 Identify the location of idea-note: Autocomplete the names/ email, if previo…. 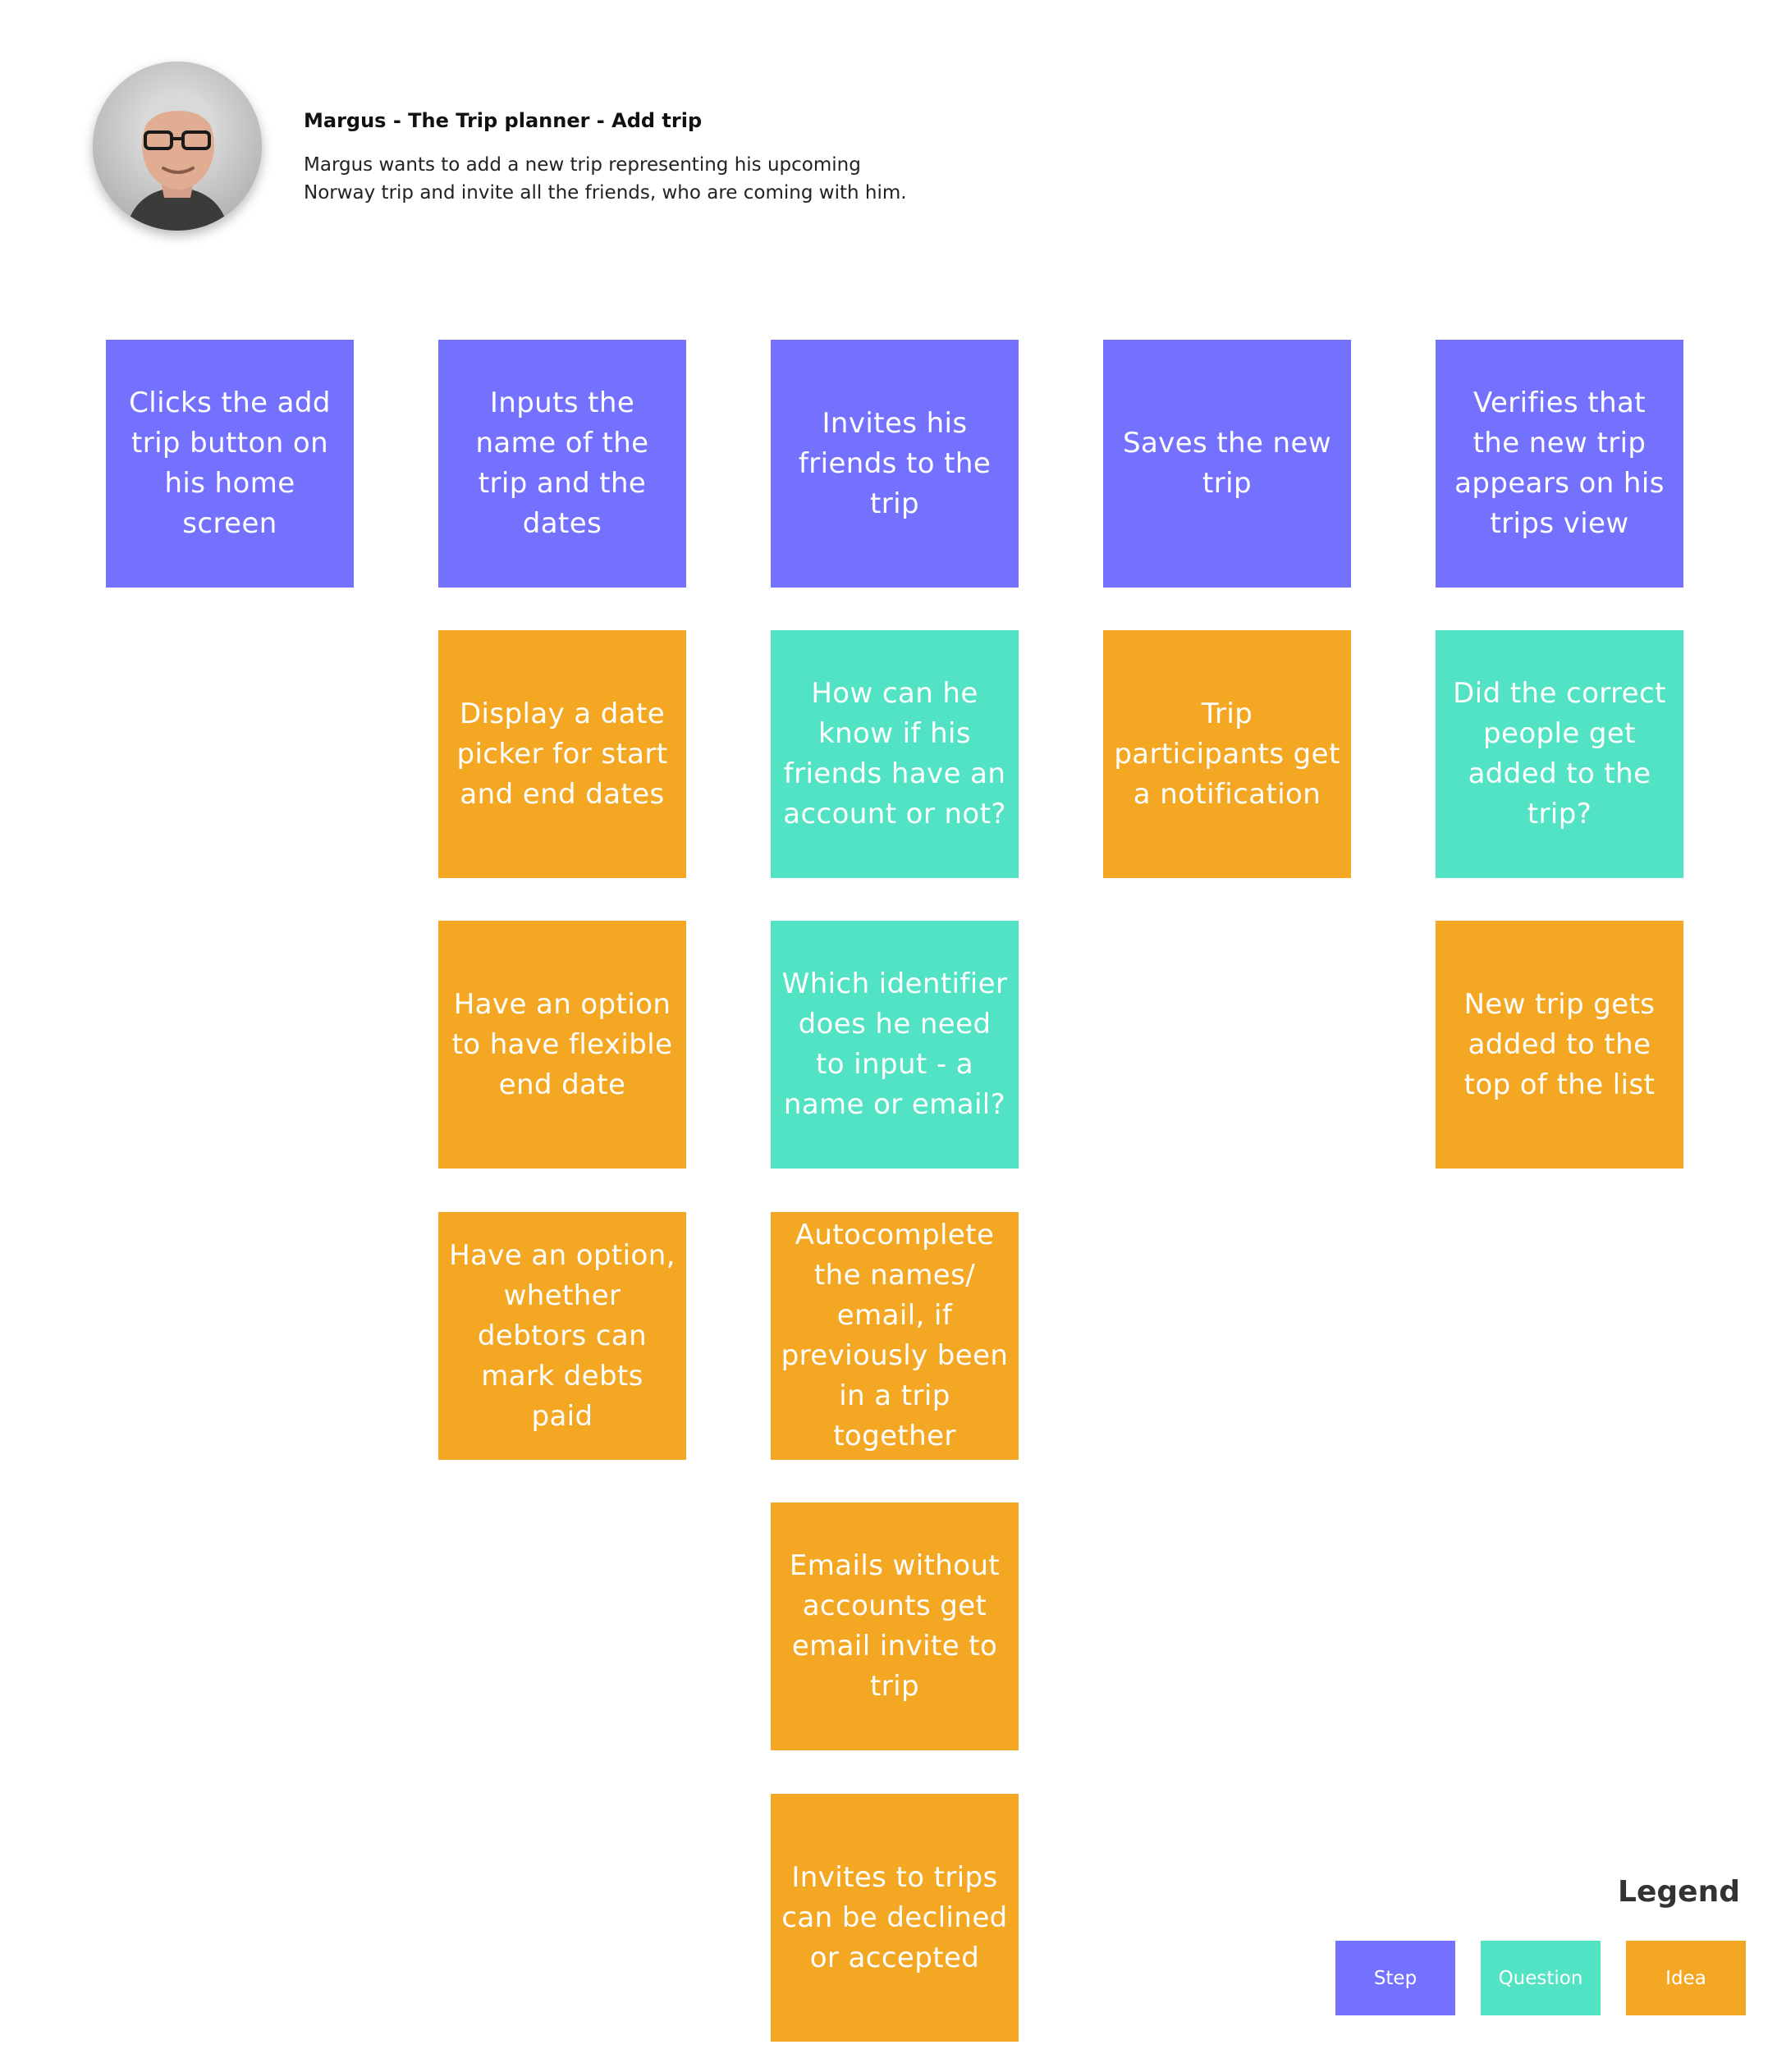
(895, 1336).